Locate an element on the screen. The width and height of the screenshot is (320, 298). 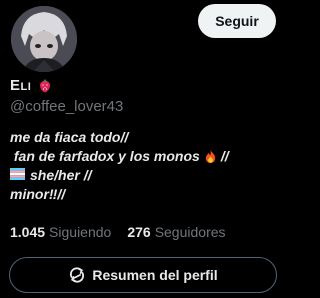
following-count: 1.045 is located at coordinates (28, 232).